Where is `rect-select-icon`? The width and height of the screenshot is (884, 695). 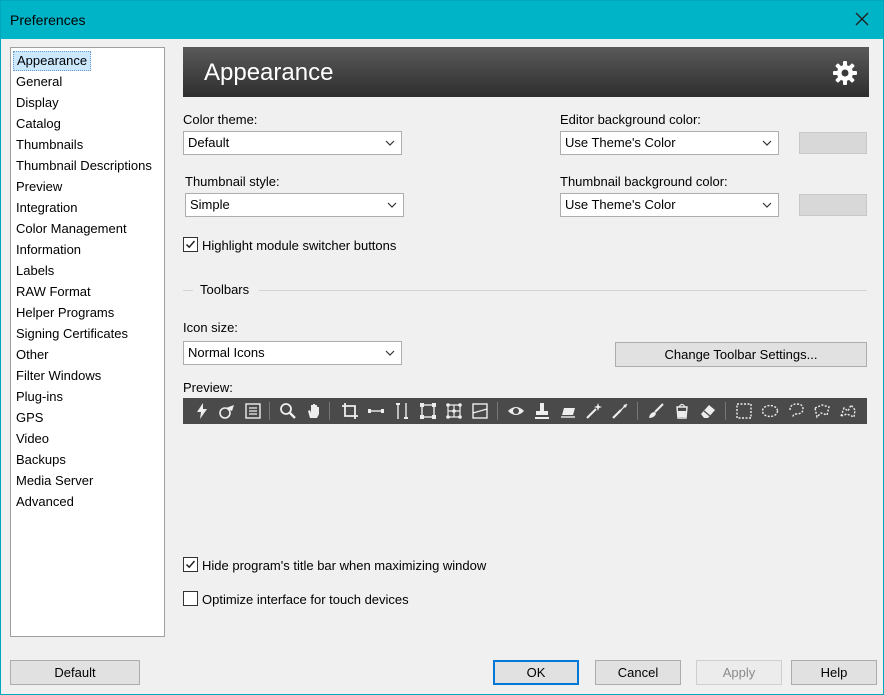 rect-select-icon is located at coordinates (744, 411).